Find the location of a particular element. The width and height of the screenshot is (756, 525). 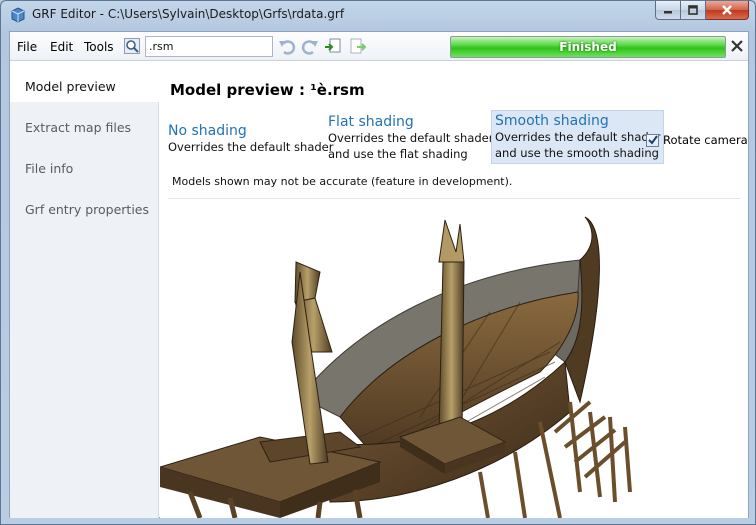

extract-icon is located at coordinates (333, 46).